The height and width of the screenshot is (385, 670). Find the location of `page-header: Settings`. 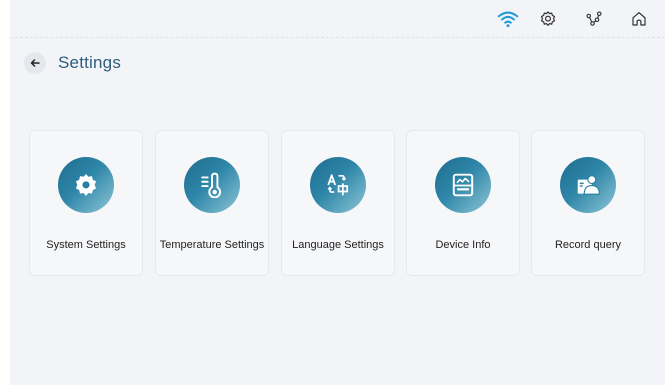

page-header: Settings is located at coordinates (72, 63).